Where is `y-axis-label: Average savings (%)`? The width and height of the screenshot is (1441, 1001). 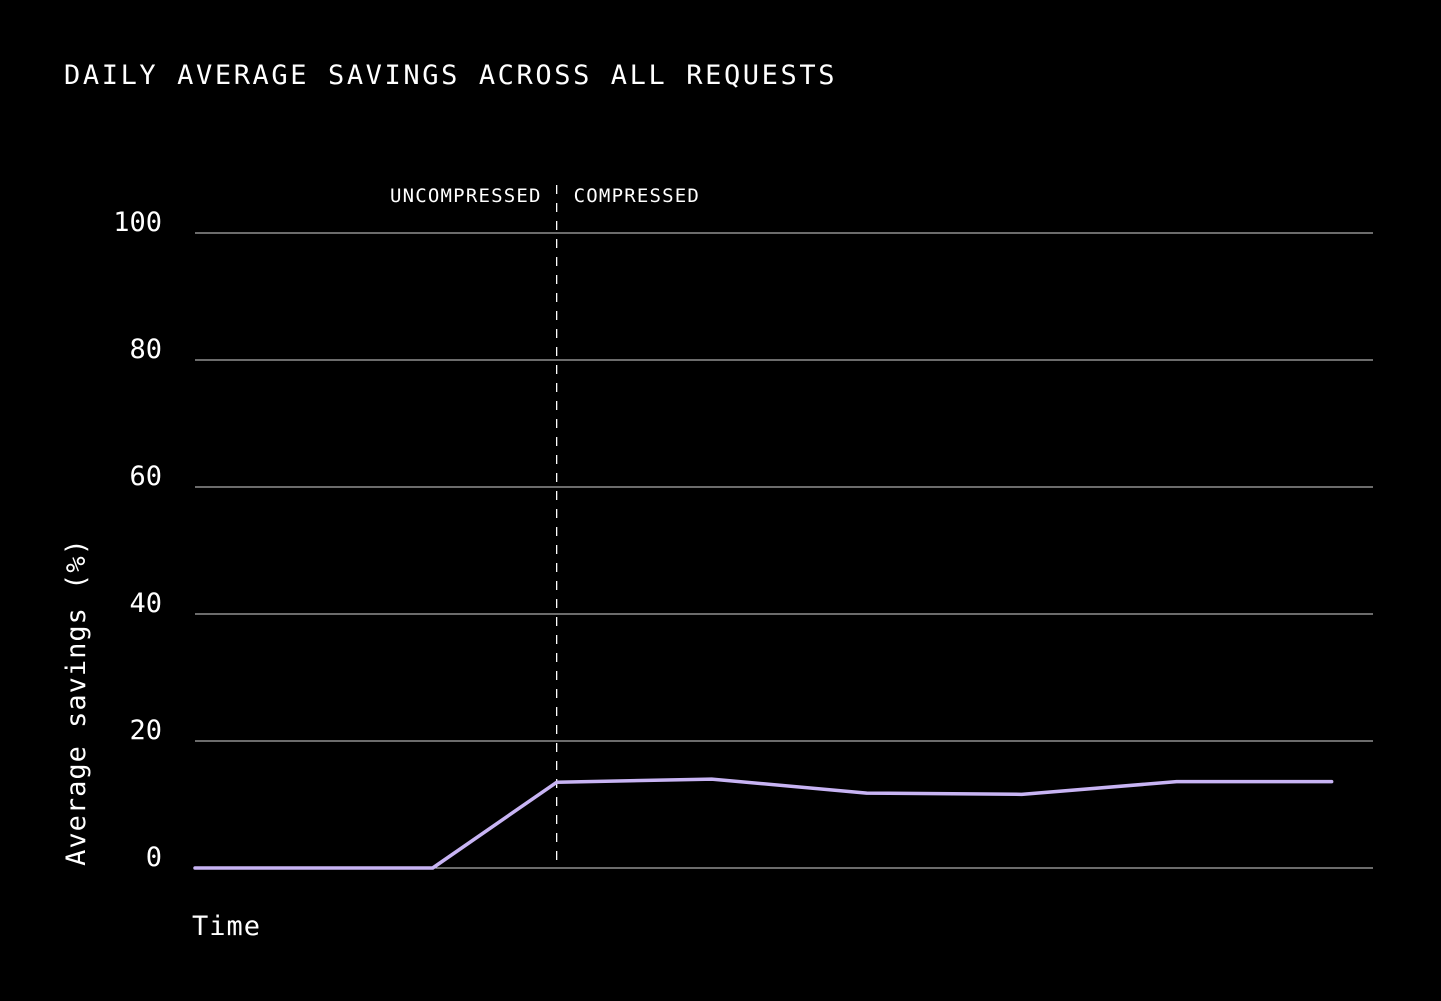
y-axis-label: Average savings (%) is located at coordinates (76, 702).